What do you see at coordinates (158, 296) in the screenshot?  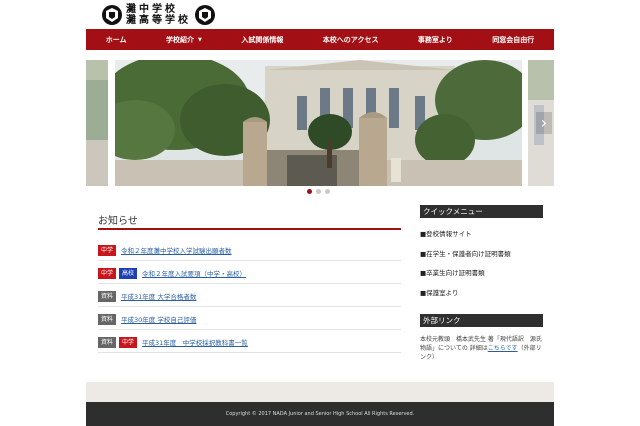 I see `news-link: 平成31年度 大学合格者数` at bounding box center [158, 296].